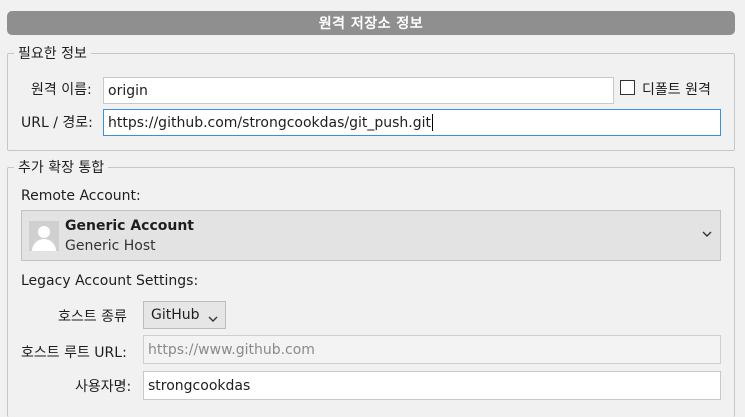  I want to click on default-remote-label: 디폴트 원격, so click(676, 90).